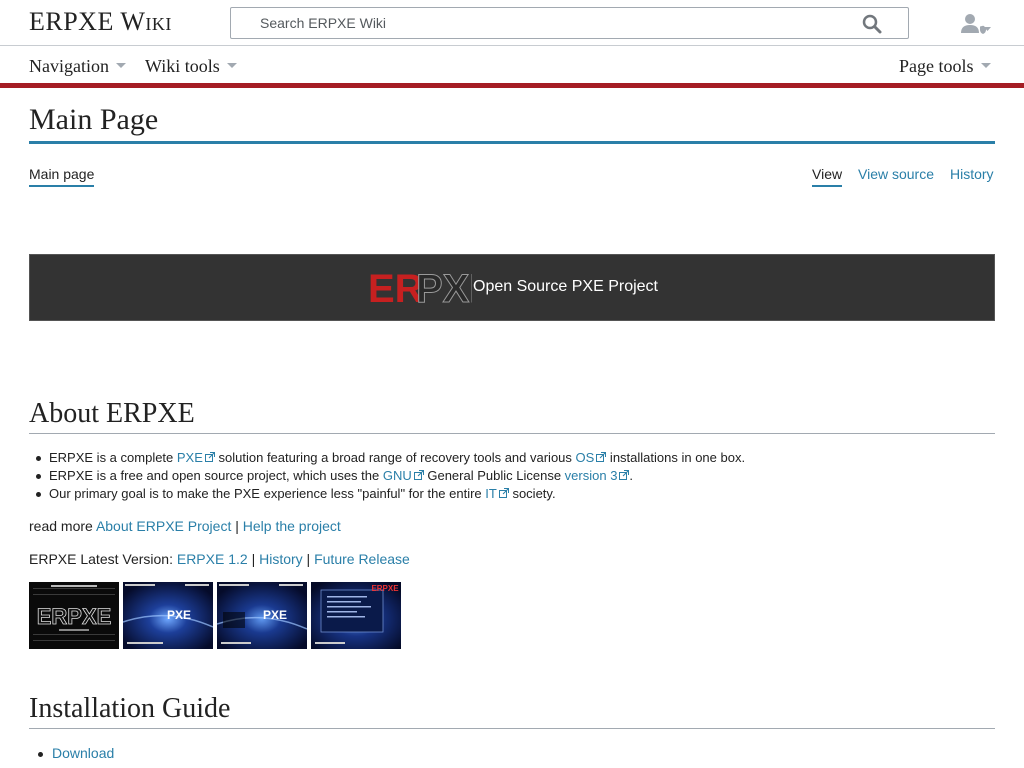 This screenshot has height=768, width=1024. What do you see at coordinates (62, 176) in the screenshot?
I see `tab-main-page: Main page` at bounding box center [62, 176].